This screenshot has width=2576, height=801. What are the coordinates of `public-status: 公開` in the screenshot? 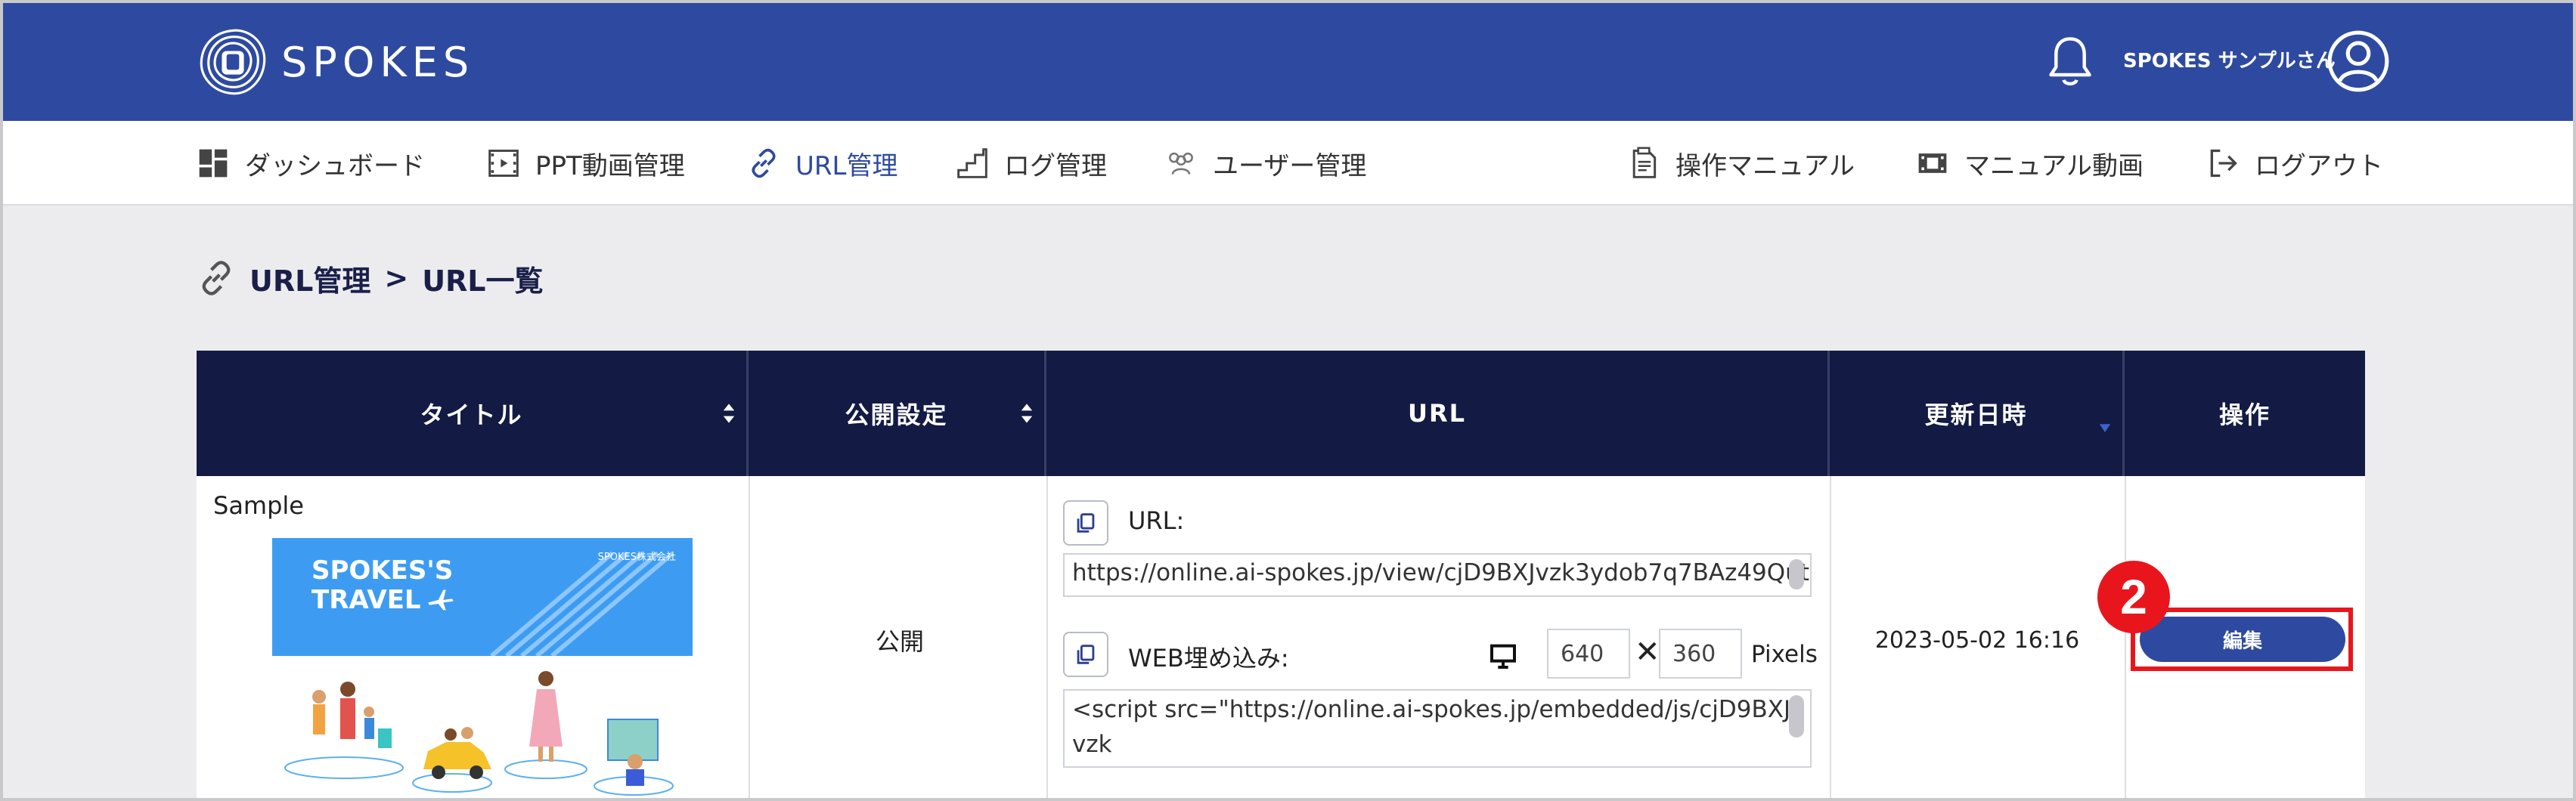 It's located at (900, 641).